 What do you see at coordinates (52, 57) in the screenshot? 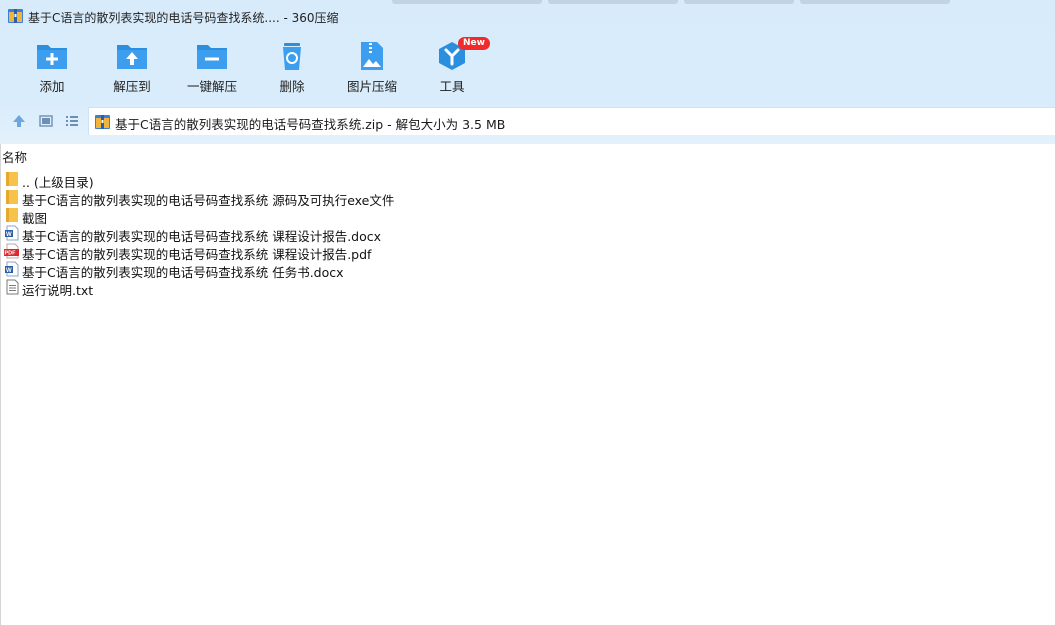
I see `add-icon` at bounding box center [52, 57].